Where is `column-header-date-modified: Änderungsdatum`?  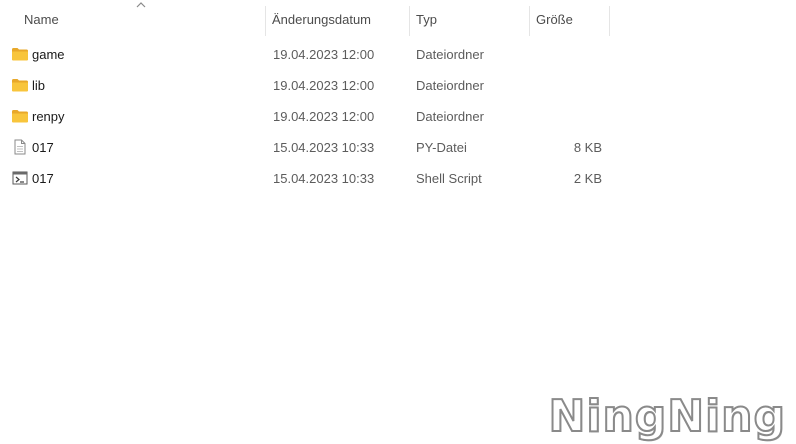
column-header-date-modified: Änderungsdatum is located at coordinates (337, 20).